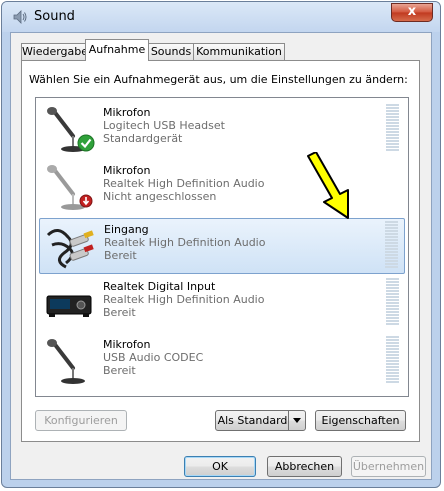  I want to click on configure-button: Konfigurieren, so click(81, 420).